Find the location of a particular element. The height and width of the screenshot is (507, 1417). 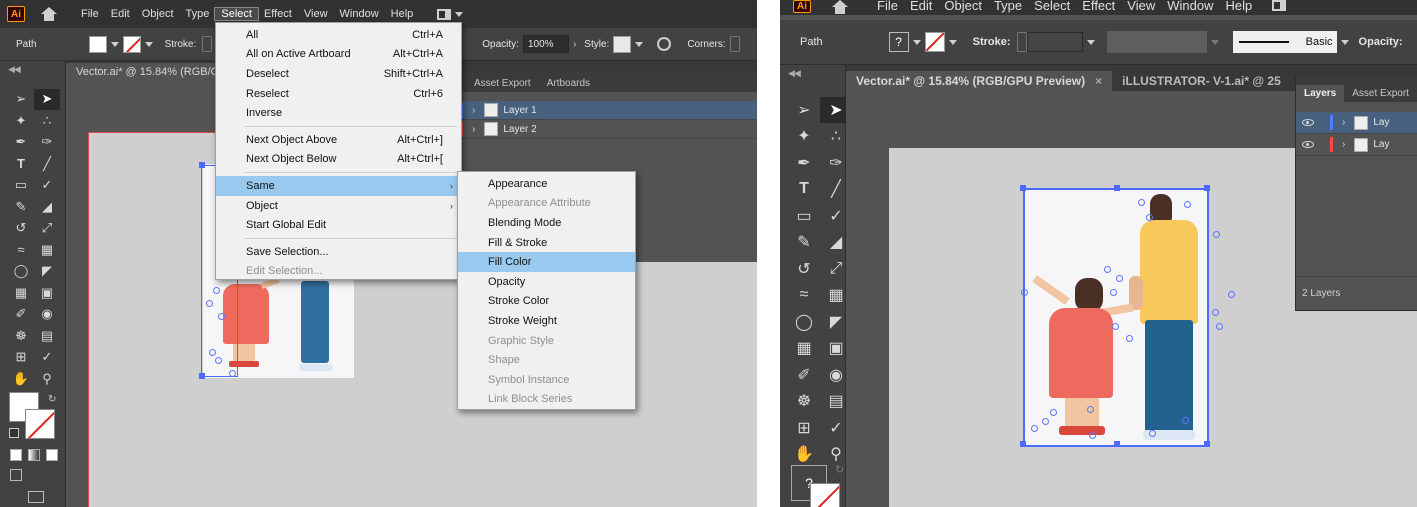

menu-item-deselect: Deselect Shift+Ctrl+A is located at coordinates (338, 74).